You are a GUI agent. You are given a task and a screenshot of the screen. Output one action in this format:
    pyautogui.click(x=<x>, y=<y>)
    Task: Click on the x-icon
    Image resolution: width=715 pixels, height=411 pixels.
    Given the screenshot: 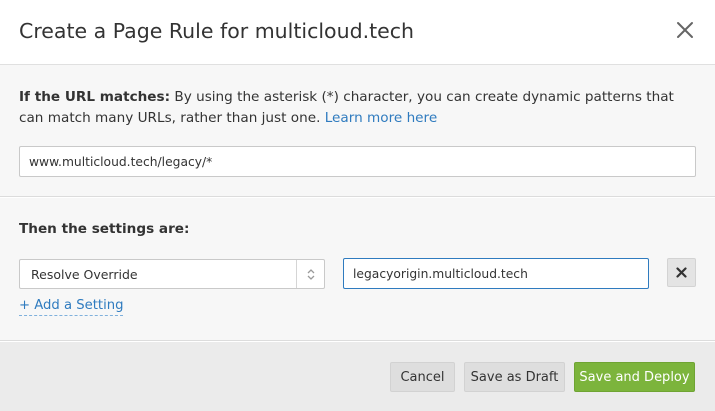 What is the action you would take?
    pyautogui.click(x=681, y=272)
    